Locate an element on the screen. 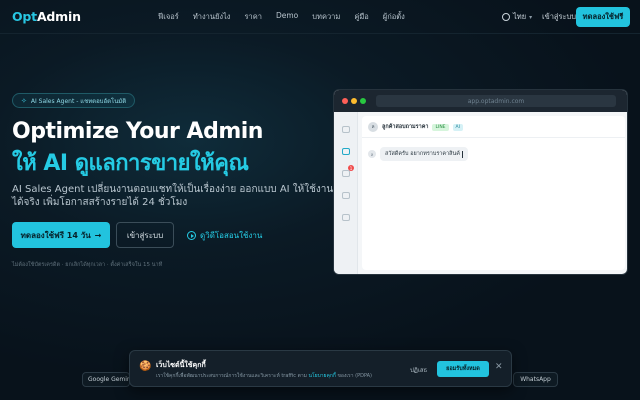  login-button: เข้าสู่ระบบ is located at coordinates (145, 235).